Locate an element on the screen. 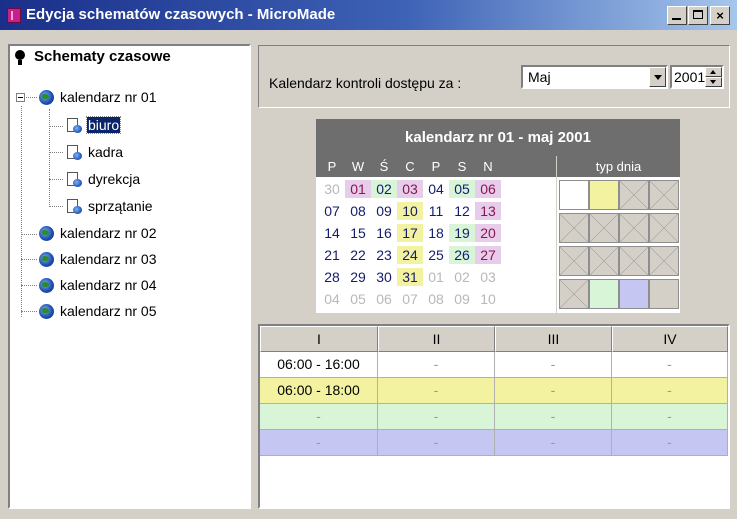 Image resolution: width=737 pixels, height=519 pixels. schedule-row: 06:00 - 18:00- - - is located at coordinates (494, 391).